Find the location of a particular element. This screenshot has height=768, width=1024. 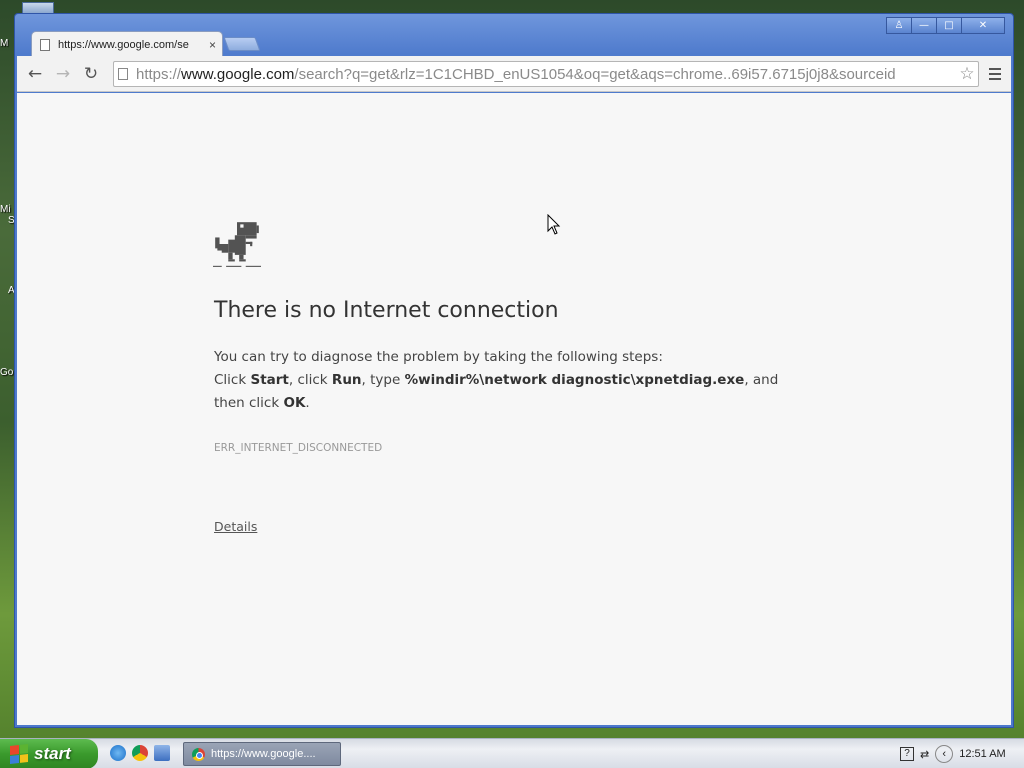

close-button: ✕ is located at coordinates (983, 25).